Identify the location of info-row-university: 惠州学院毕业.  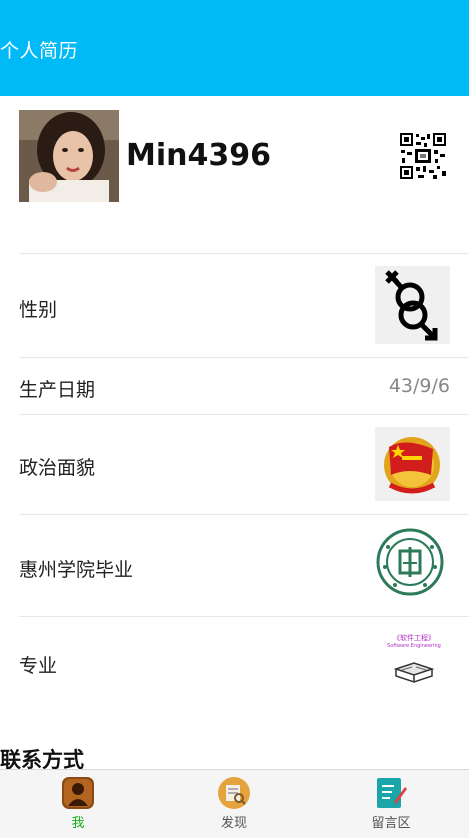
(244, 565).